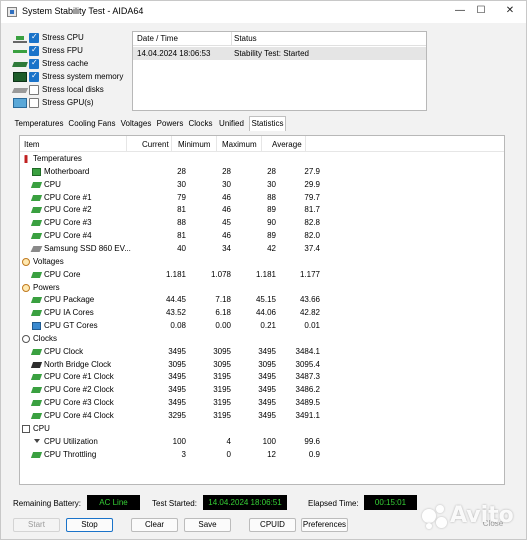 This screenshot has height=540, width=527. Describe the element at coordinates (76, 90) in the screenshot. I see `stress-option-disk: Stress local disks` at that location.